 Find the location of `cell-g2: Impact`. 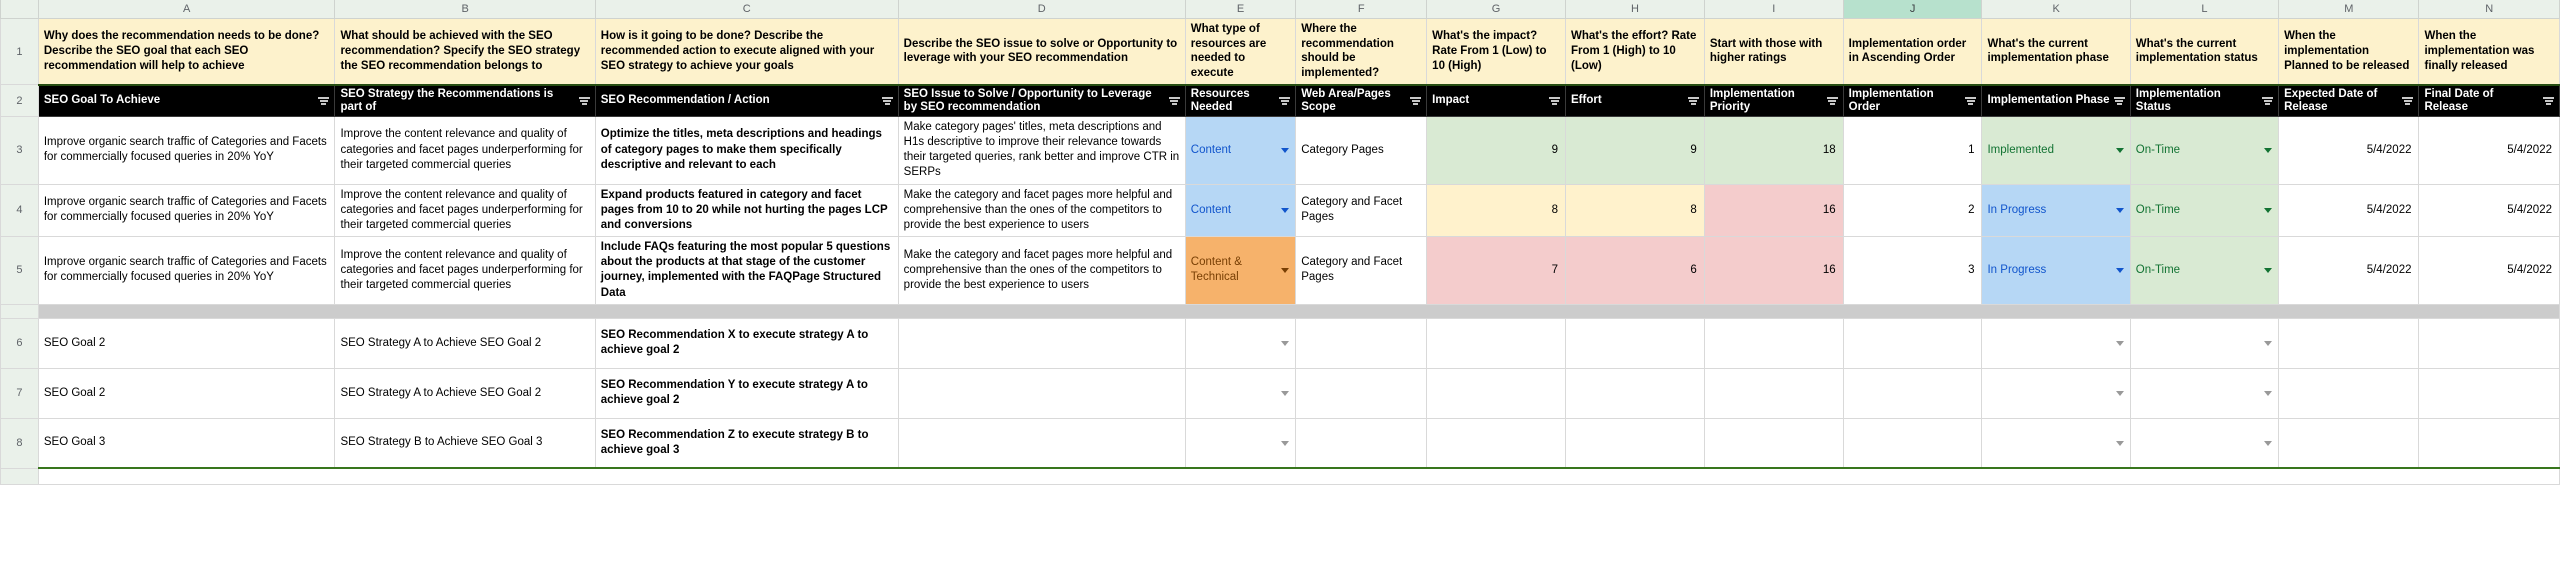

cell-g2: Impact is located at coordinates (1496, 100).